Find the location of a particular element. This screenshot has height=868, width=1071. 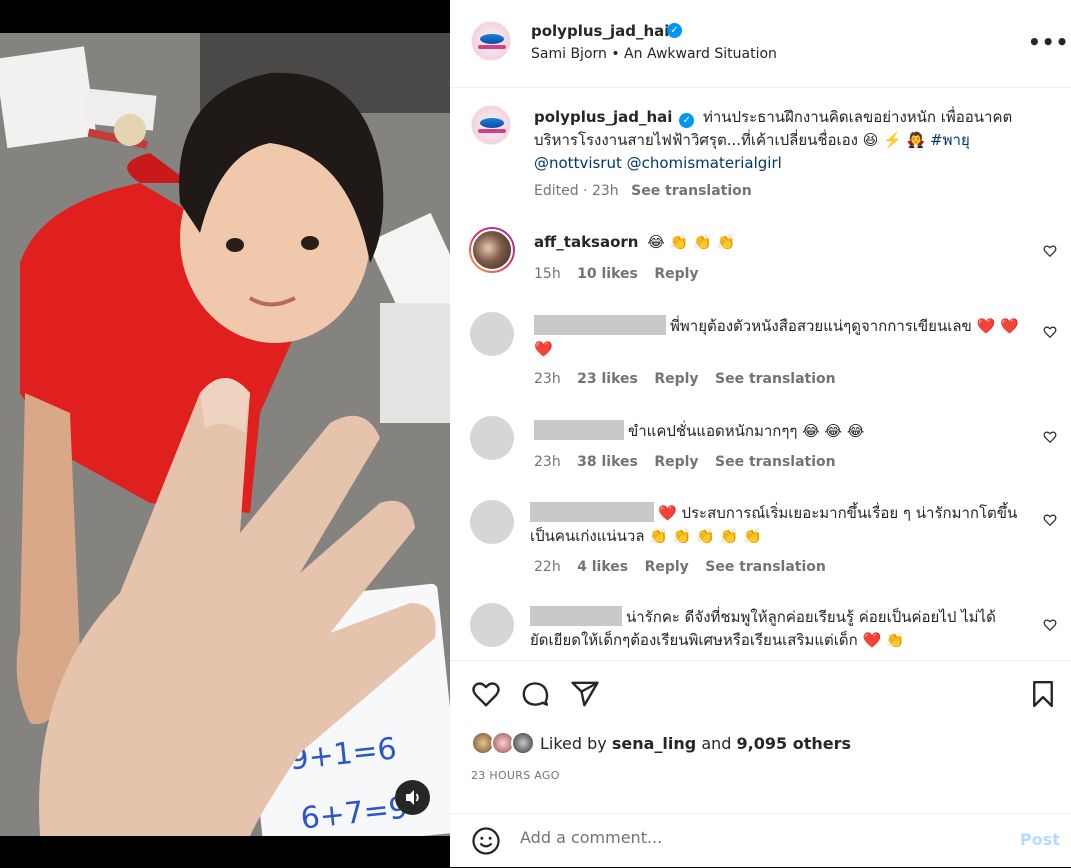

heart-icon is located at coordinates (486, 694).